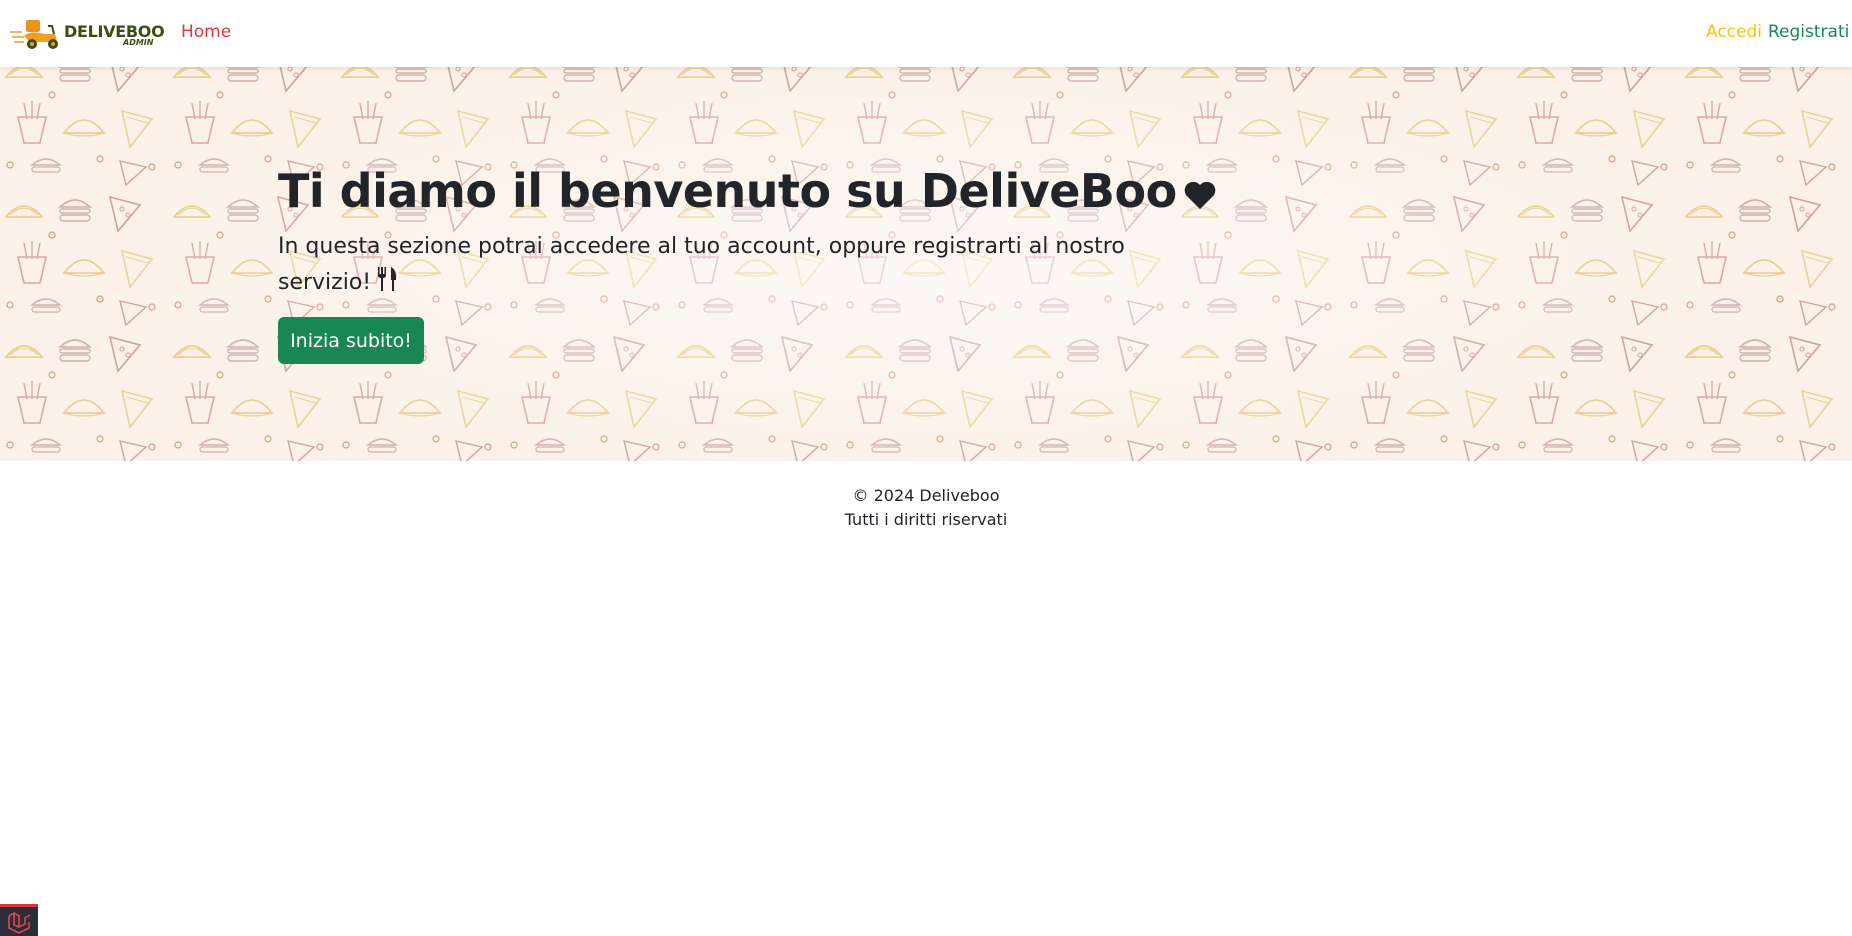  I want to click on cutlery-icon, so click(387, 279).